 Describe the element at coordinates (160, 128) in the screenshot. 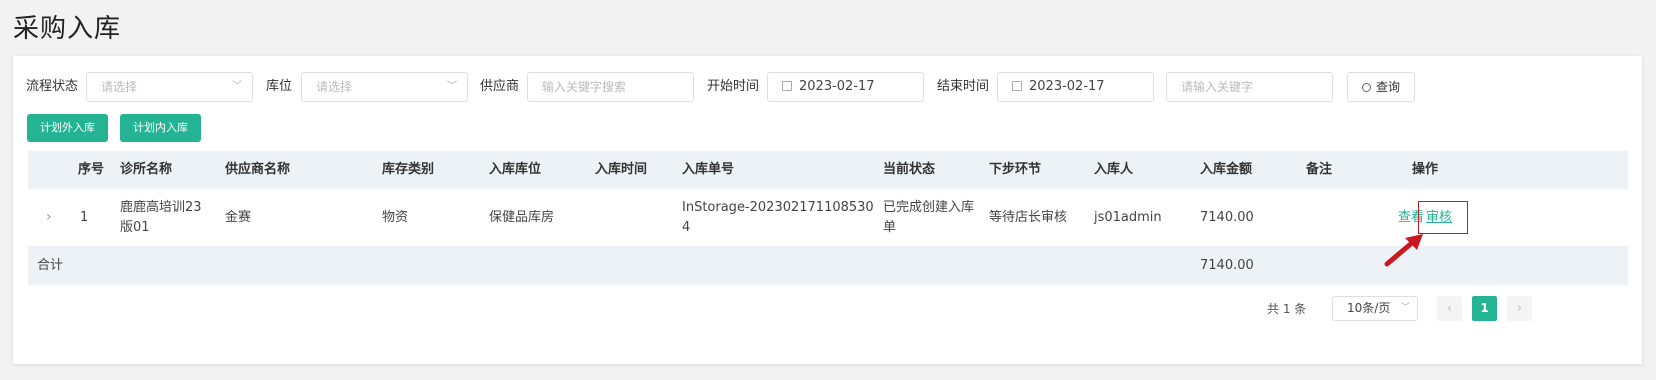

I see `planned-inbound-button: 计划内入库` at that location.